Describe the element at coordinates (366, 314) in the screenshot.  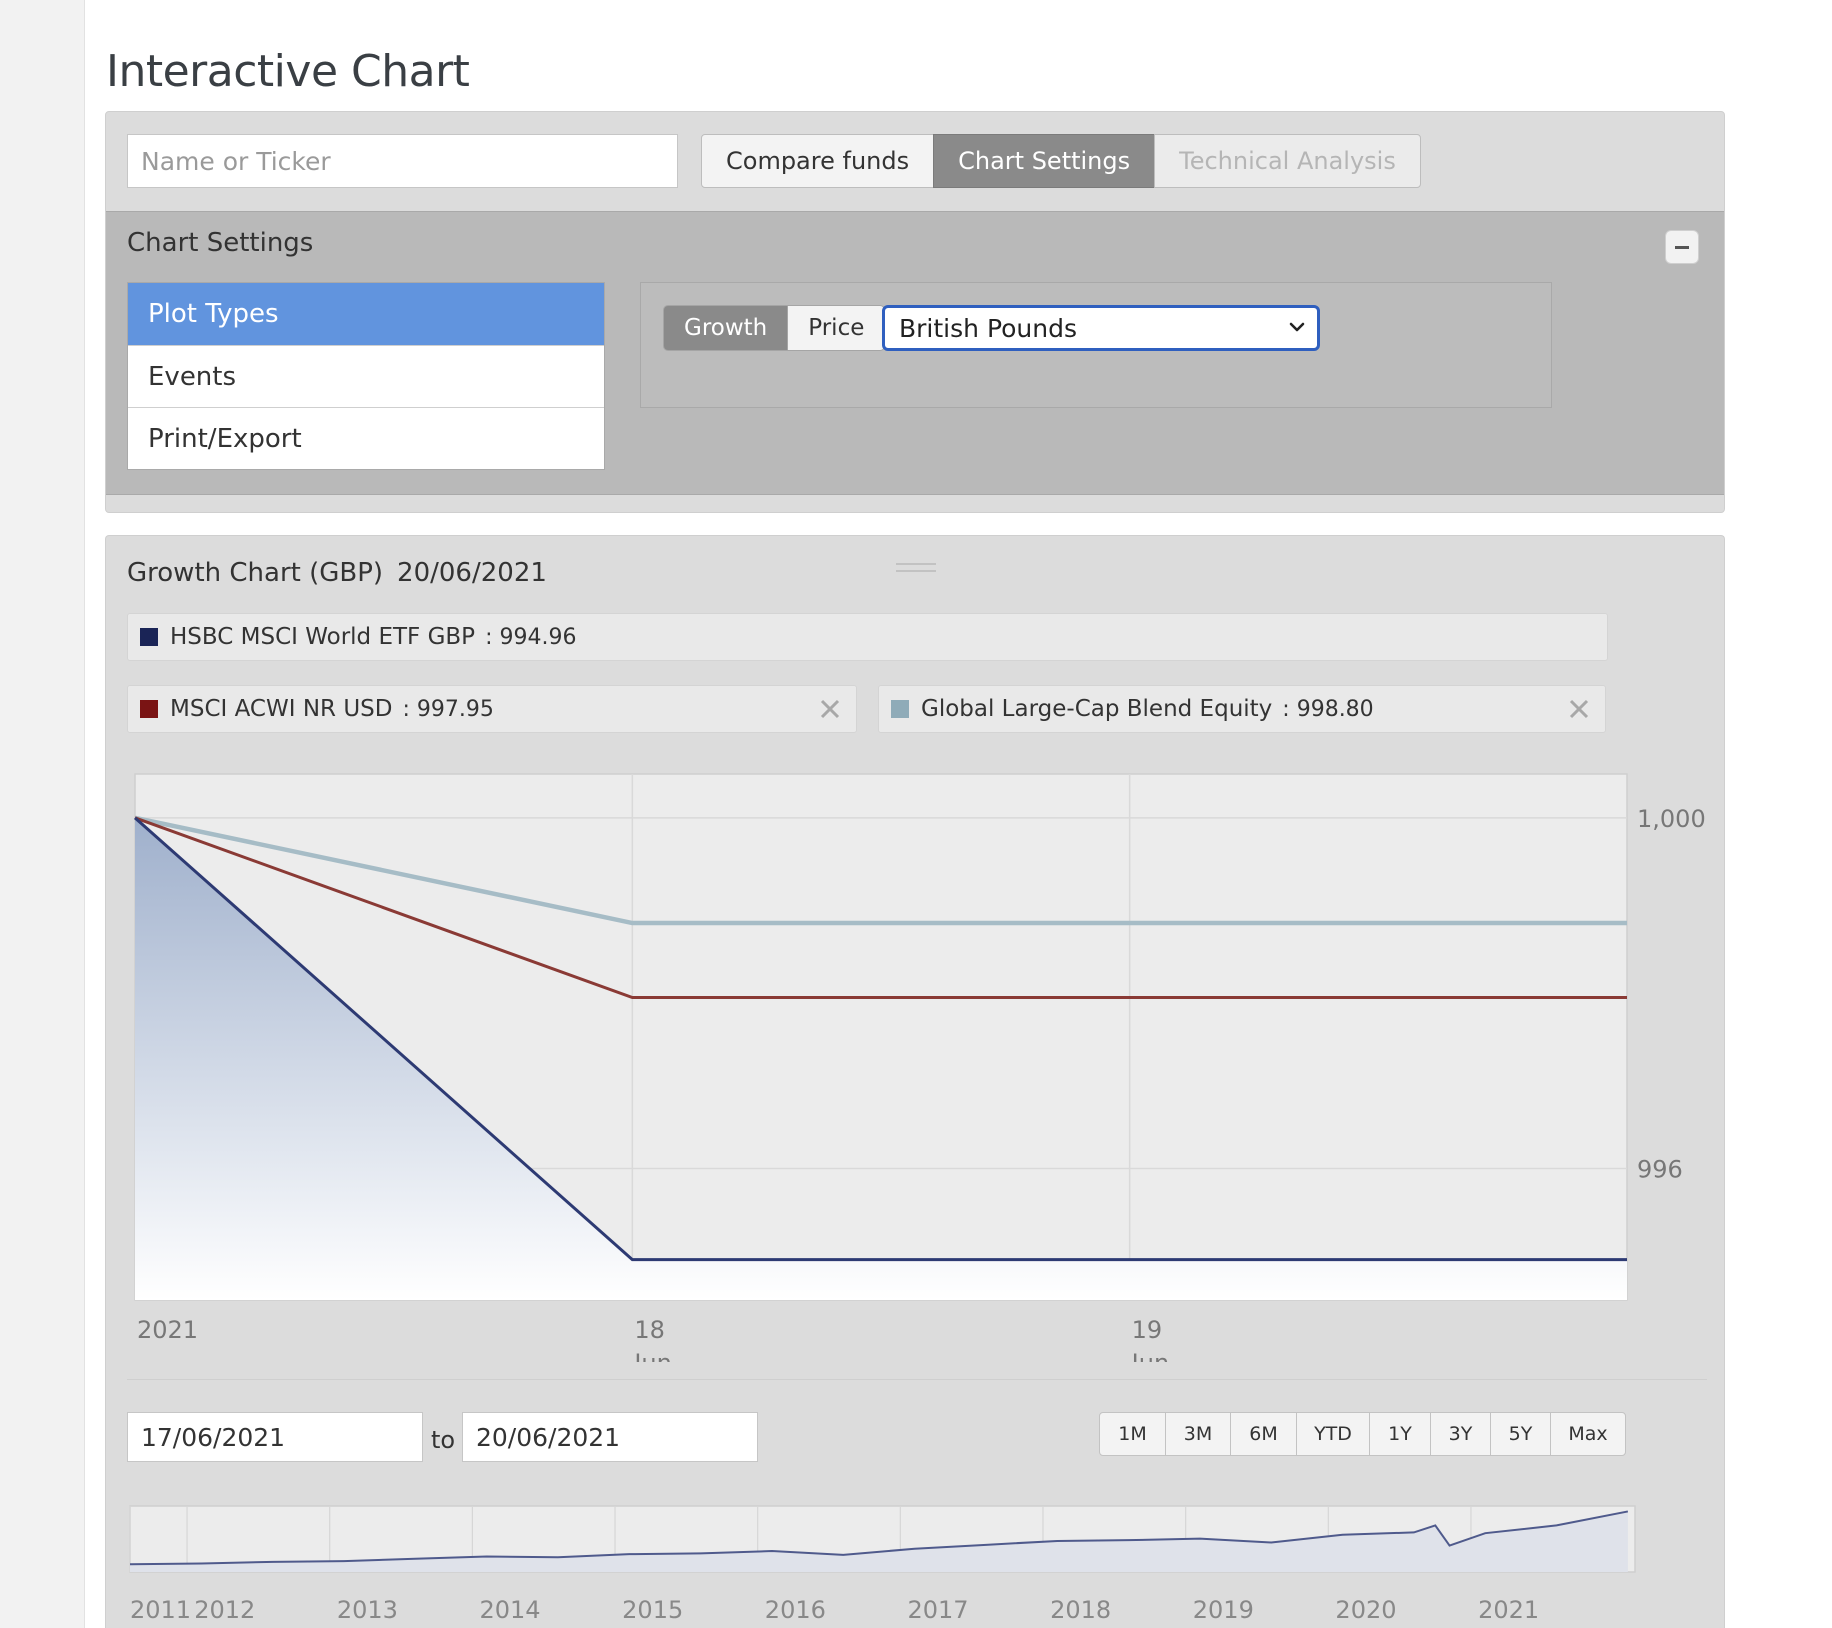
I see `settings-item-plot-types: Plot Types` at that location.